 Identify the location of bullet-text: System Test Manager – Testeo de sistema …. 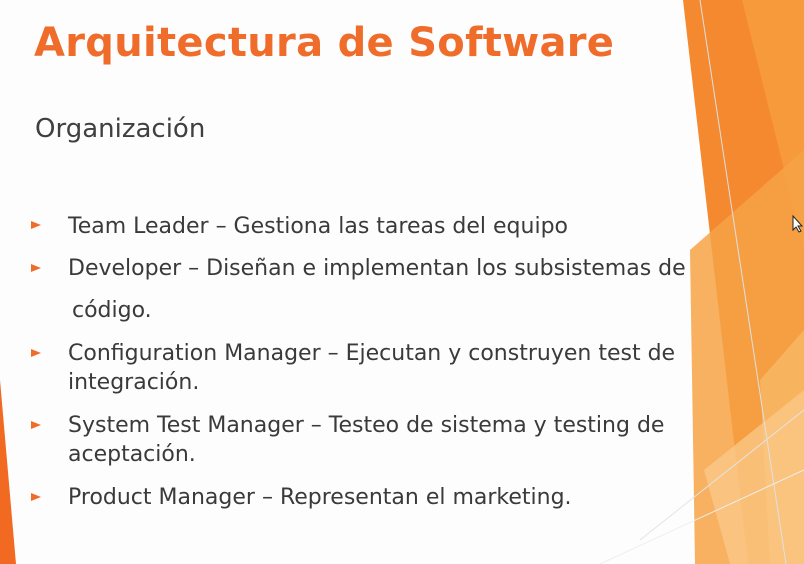
(366, 440).